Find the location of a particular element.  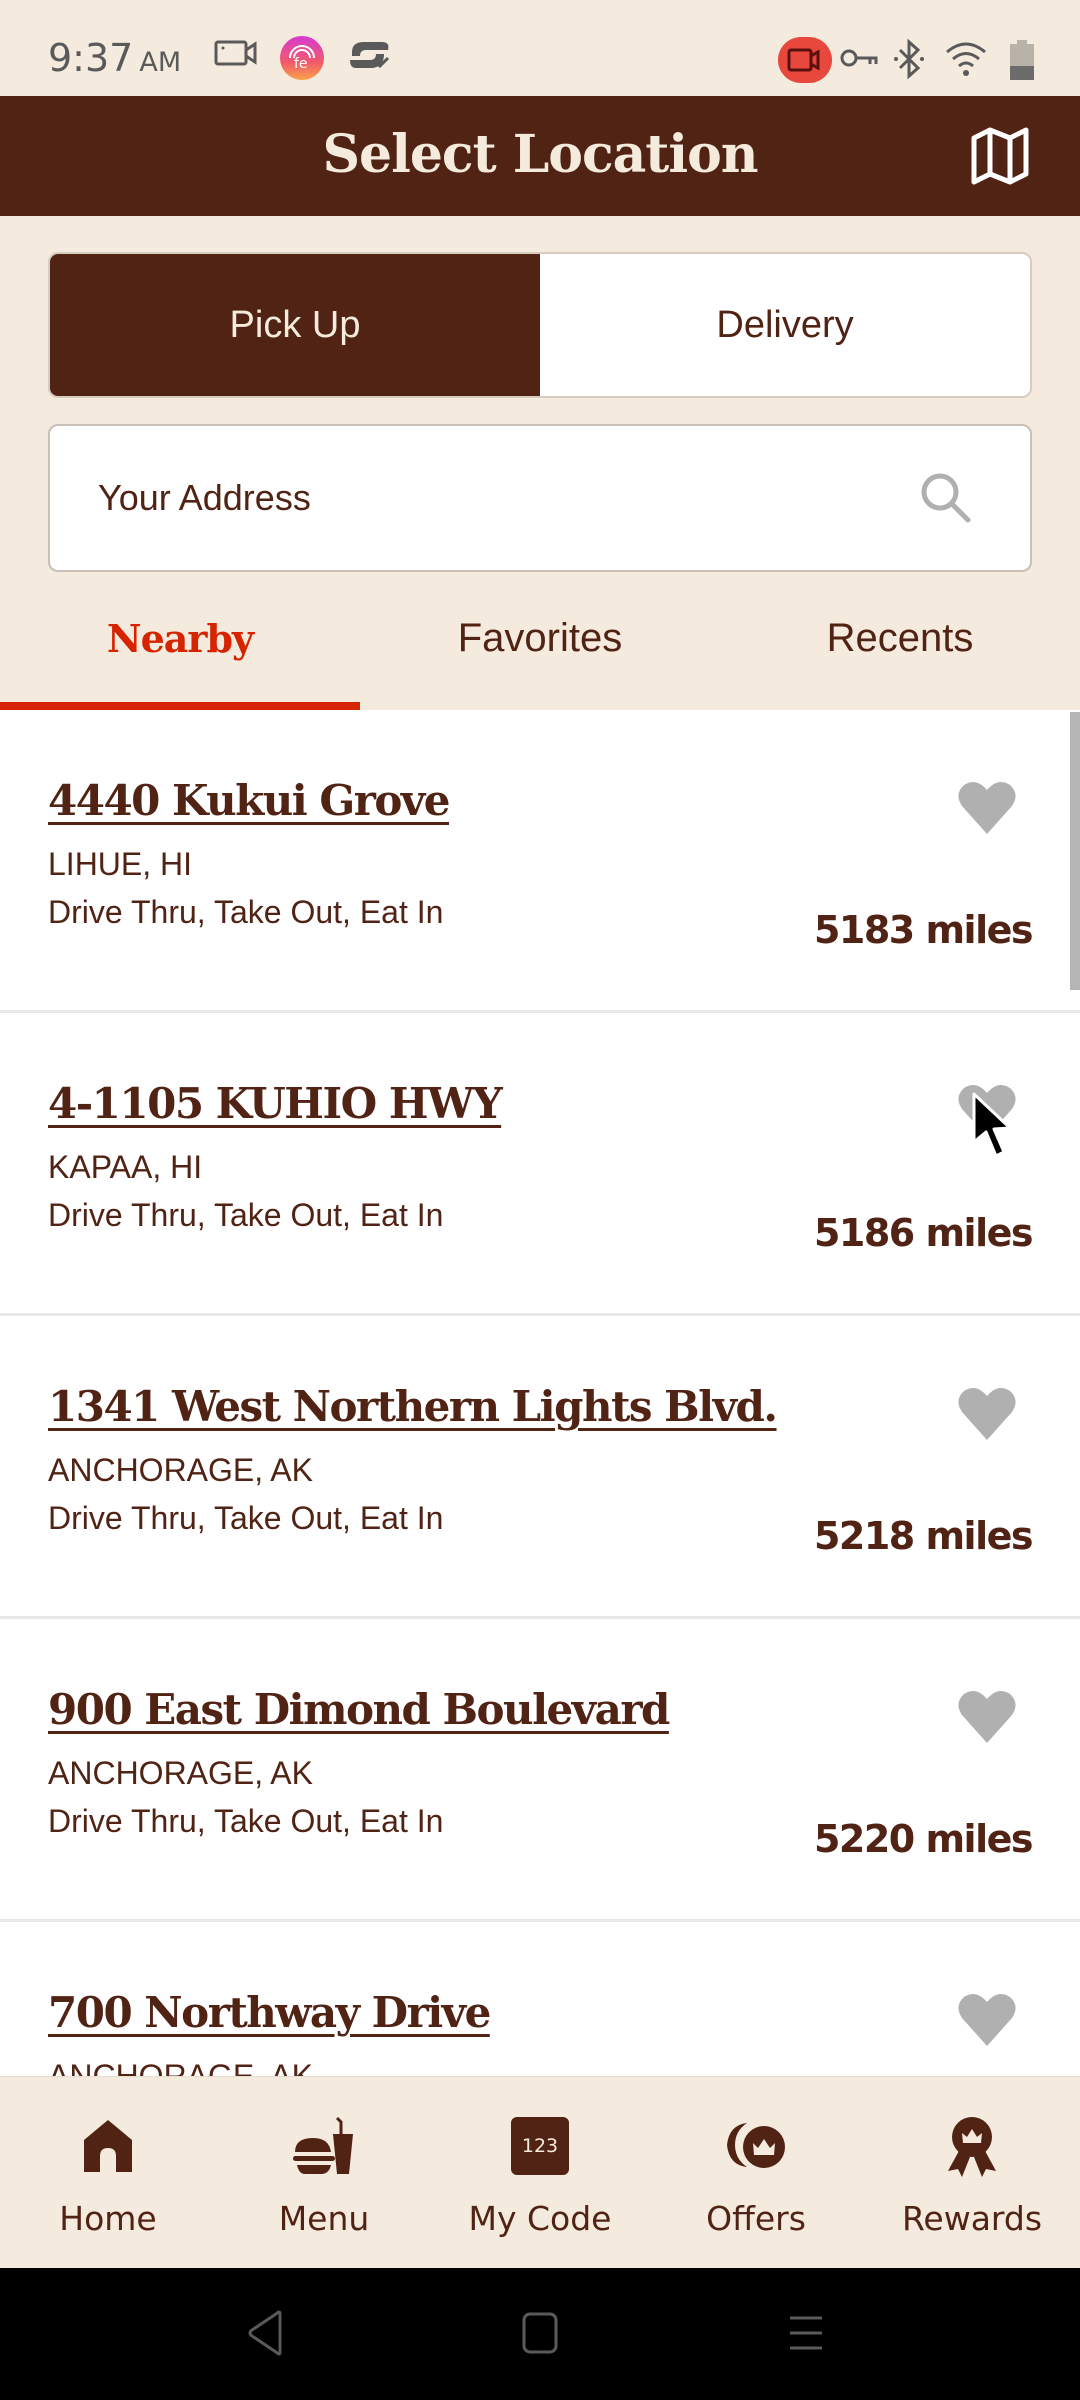

screen-record-icon is located at coordinates (235, 53).